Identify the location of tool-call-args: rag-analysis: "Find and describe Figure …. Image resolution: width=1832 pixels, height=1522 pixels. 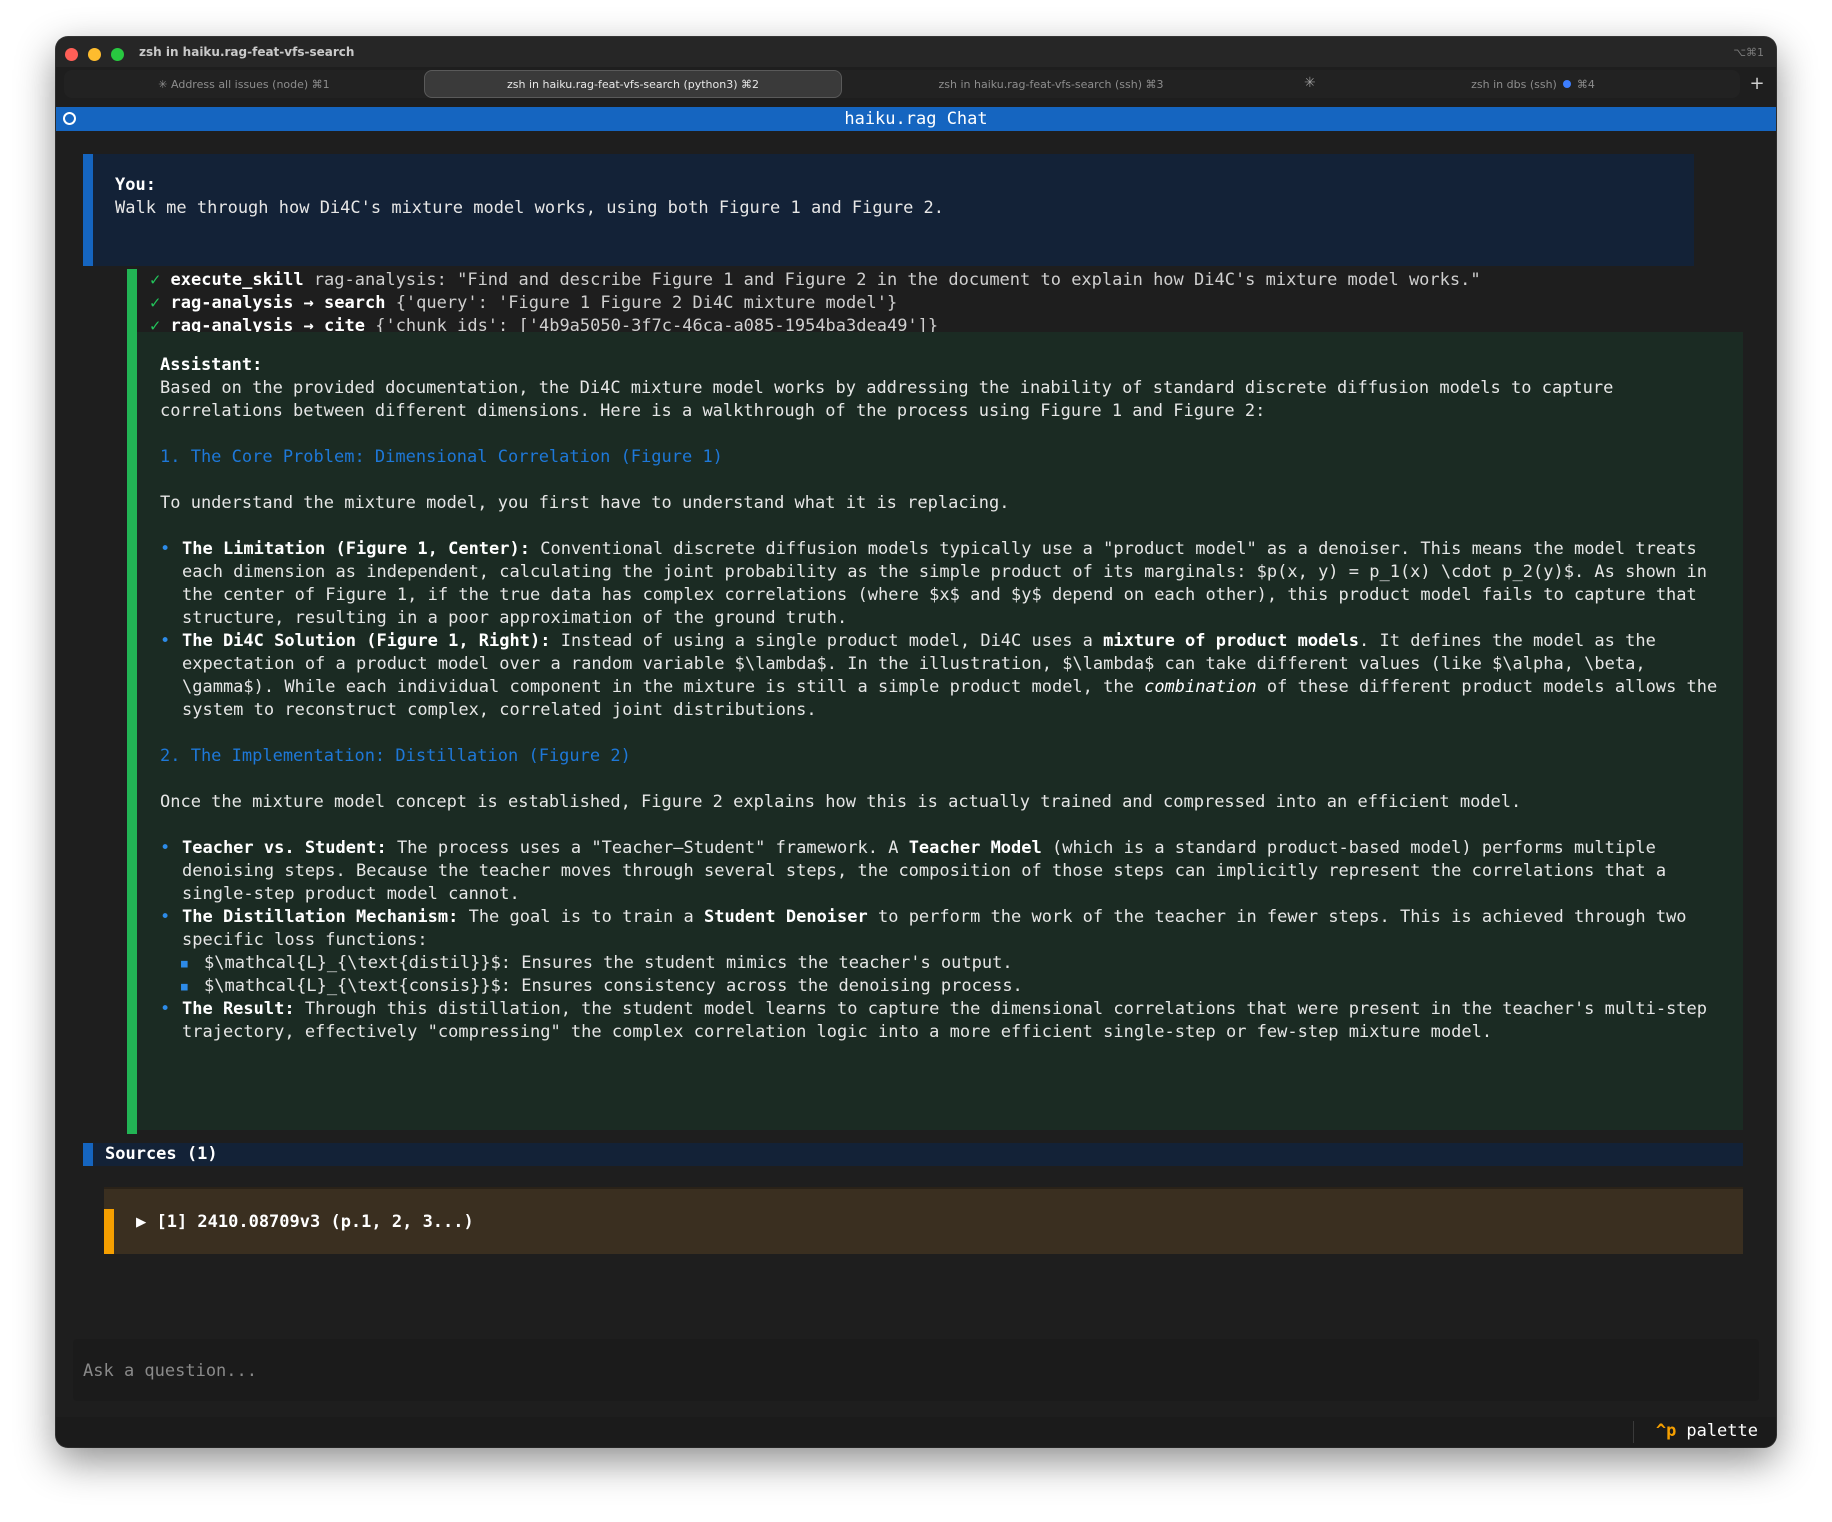
(897, 280).